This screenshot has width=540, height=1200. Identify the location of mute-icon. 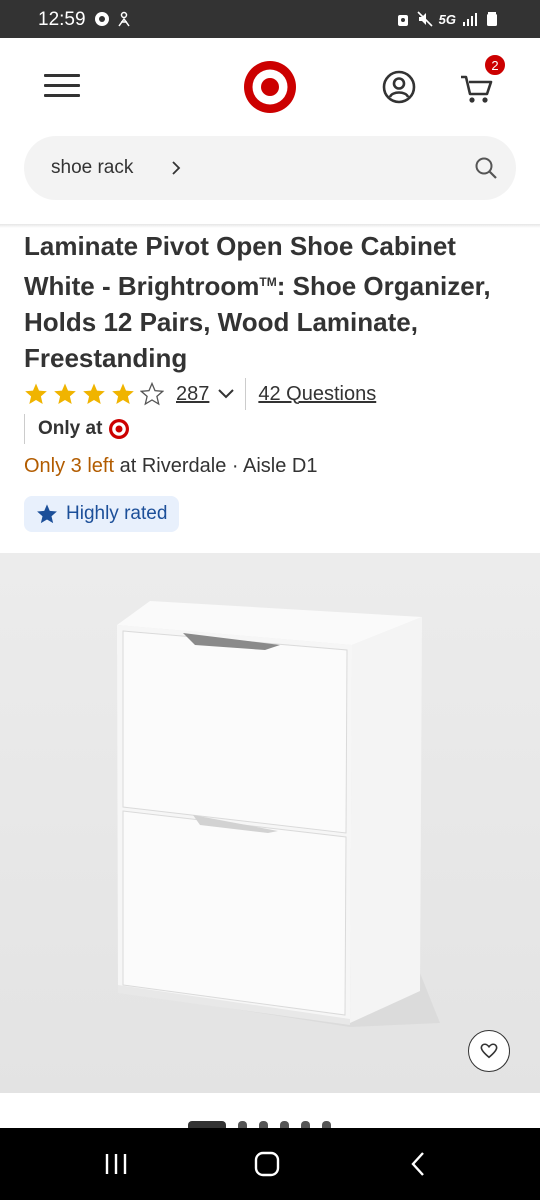
(425, 19).